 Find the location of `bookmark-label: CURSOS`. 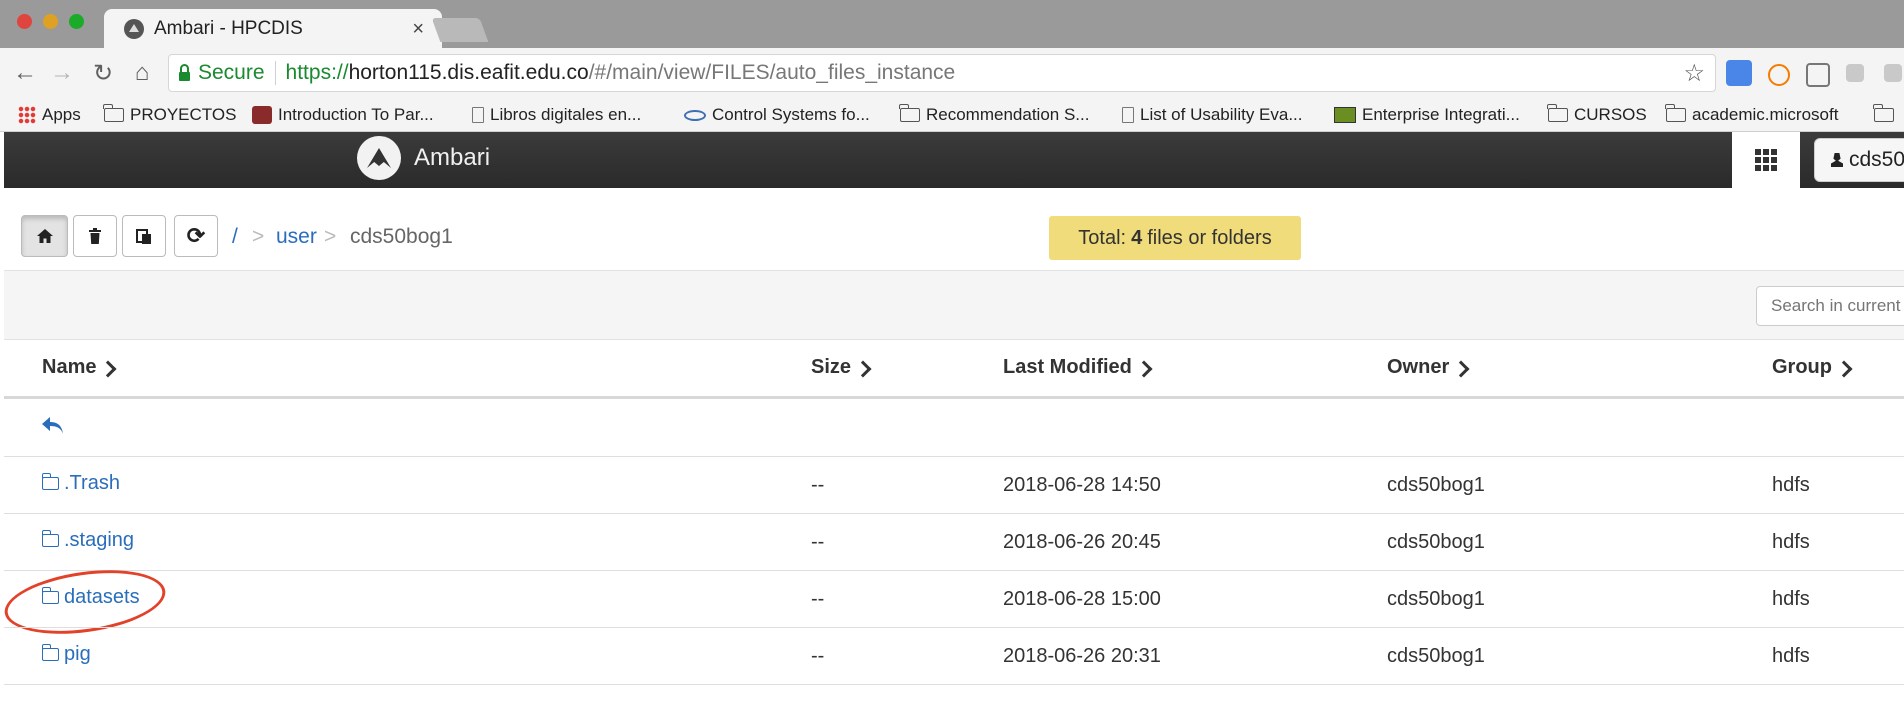

bookmark-label: CURSOS is located at coordinates (1610, 114).